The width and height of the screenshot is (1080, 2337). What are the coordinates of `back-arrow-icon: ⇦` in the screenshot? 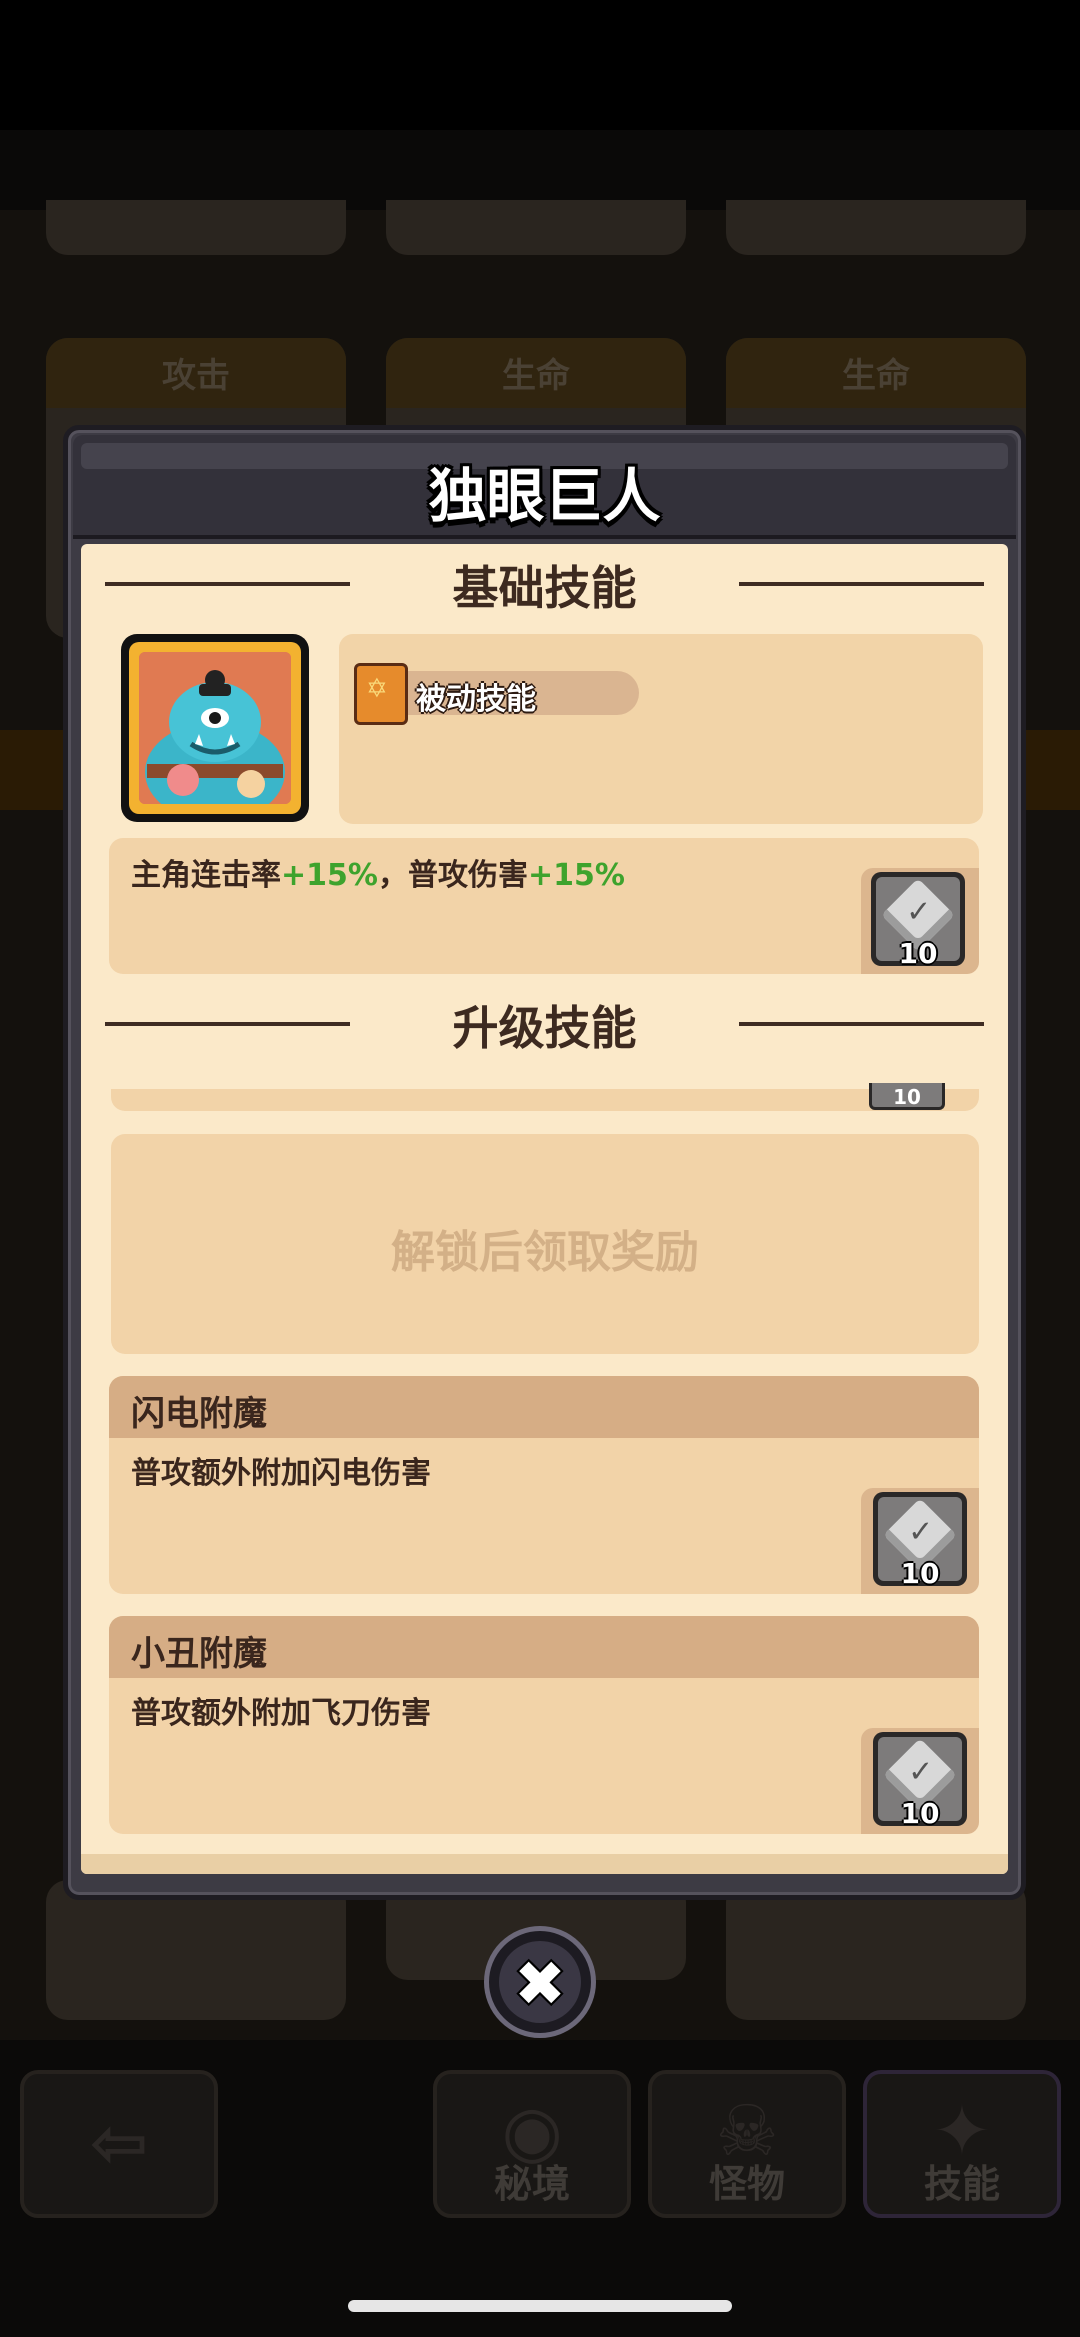 It's located at (119, 2143).